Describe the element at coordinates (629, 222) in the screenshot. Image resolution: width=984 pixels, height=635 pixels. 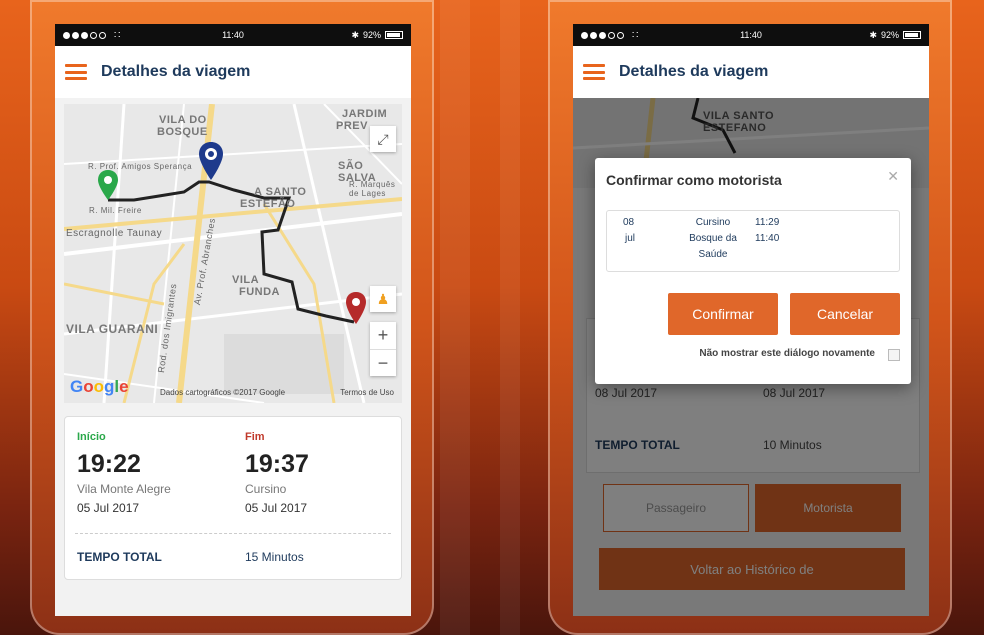
I see `trip-day: 08` at that location.